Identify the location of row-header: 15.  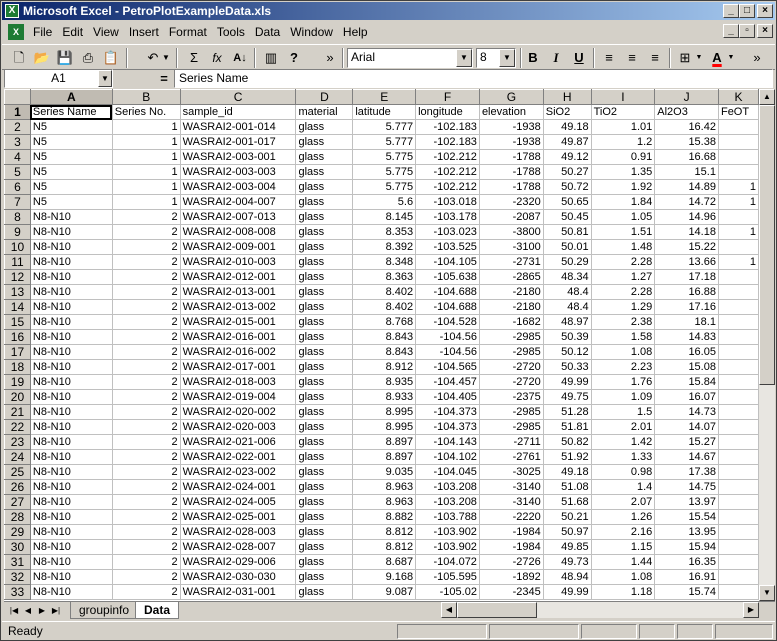
(17, 322).